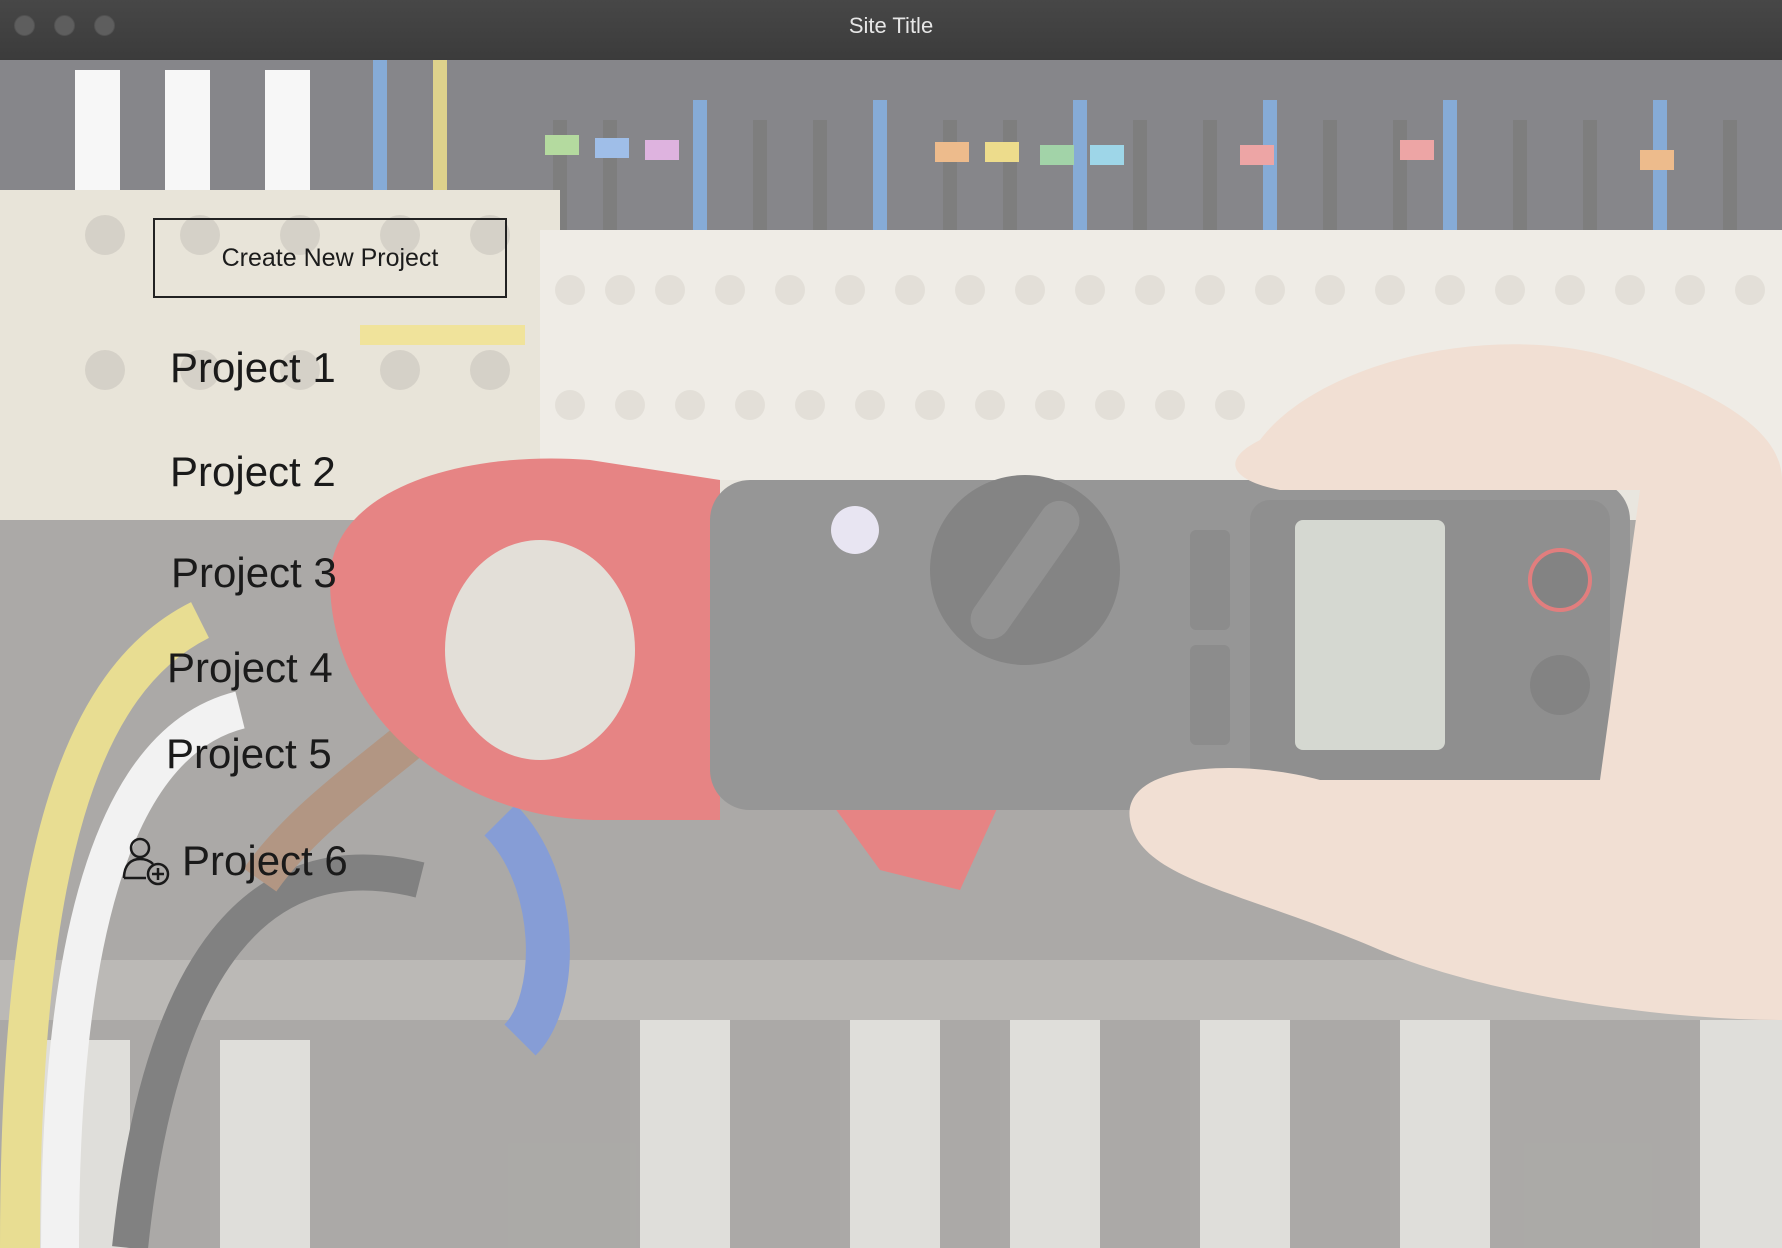 This screenshot has height=1248, width=1782. What do you see at coordinates (250, 668) in the screenshot?
I see `project-item-4: Project 4` at bounding box center [250, 668].